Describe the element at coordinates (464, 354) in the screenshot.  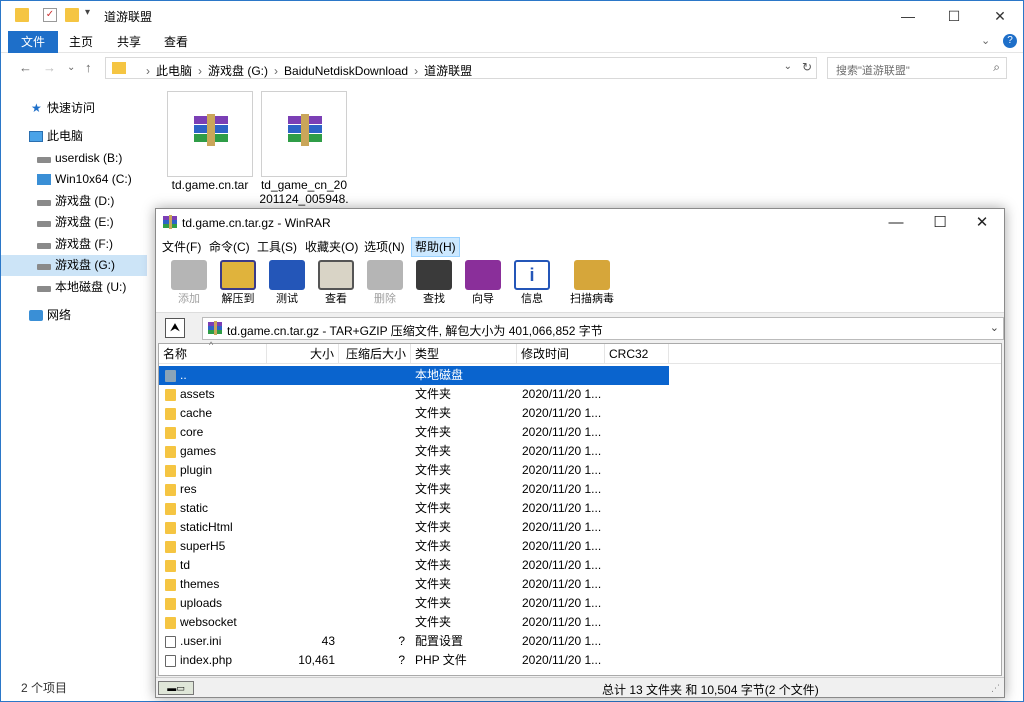
I see `column-type: 类型` at that location.